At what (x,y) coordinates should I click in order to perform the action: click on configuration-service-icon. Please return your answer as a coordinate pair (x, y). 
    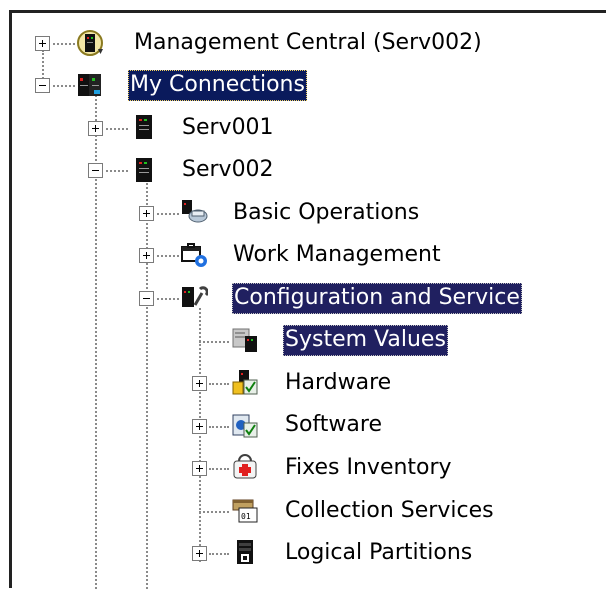
    Looking at the image, I should click on (195, 296).